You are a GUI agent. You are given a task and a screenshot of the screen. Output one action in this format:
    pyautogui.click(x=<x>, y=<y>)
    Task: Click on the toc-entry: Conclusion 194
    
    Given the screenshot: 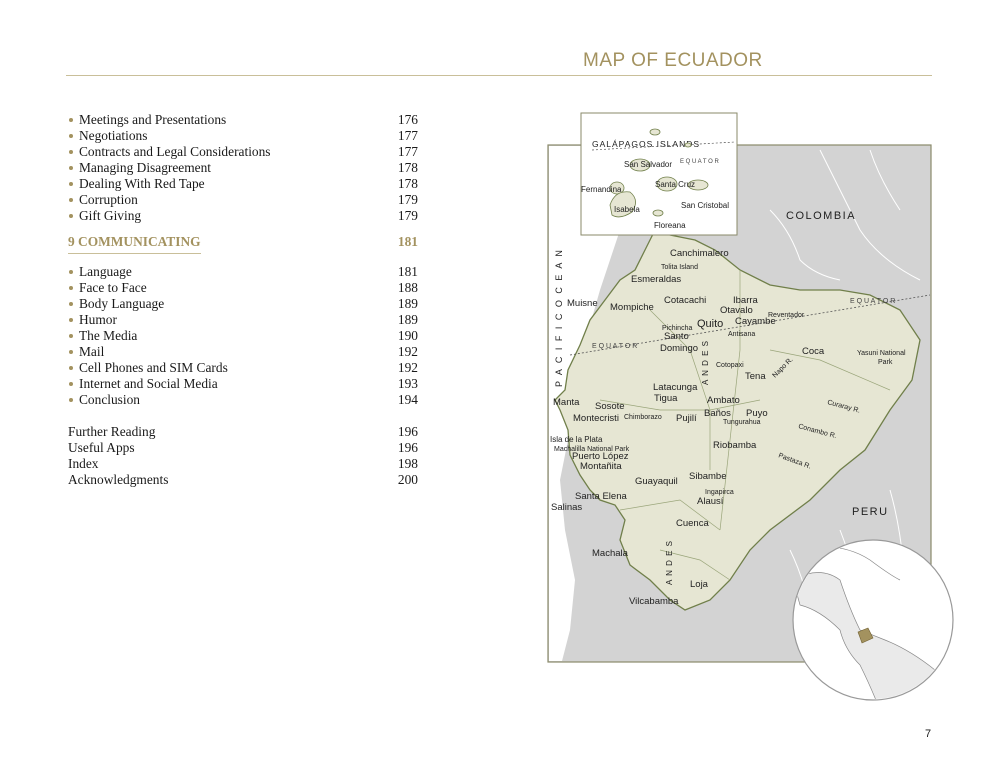 What is the action you would take?
    pyautogui.click(x=243, y=400)
    